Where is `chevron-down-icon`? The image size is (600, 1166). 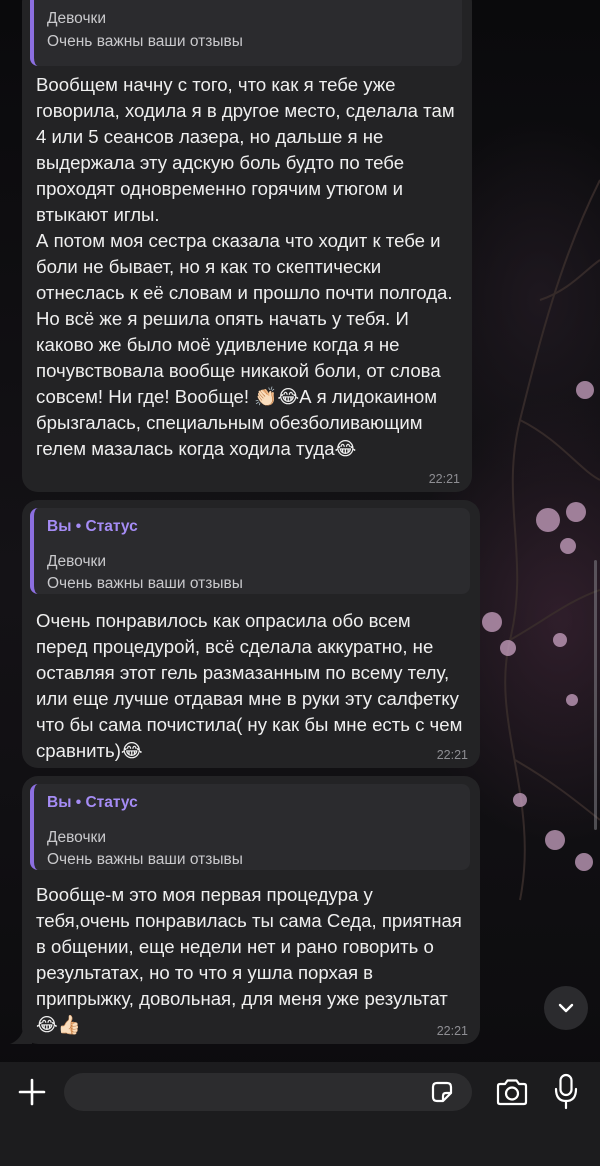
chevron-down-icon is located at coordinates (566, 1008).